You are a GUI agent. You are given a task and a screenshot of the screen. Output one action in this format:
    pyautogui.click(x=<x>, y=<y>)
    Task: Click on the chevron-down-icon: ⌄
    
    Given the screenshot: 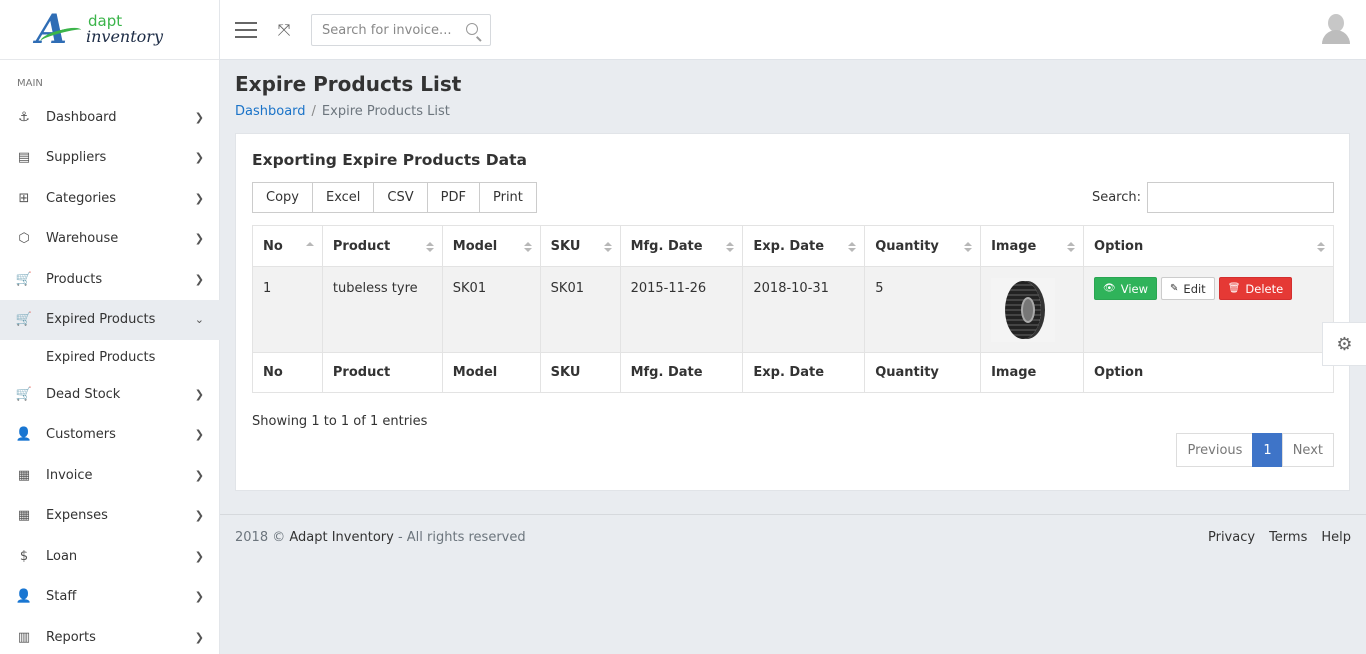 What is the action you would take?
    pyautogui.click(x=199, y=320)
    